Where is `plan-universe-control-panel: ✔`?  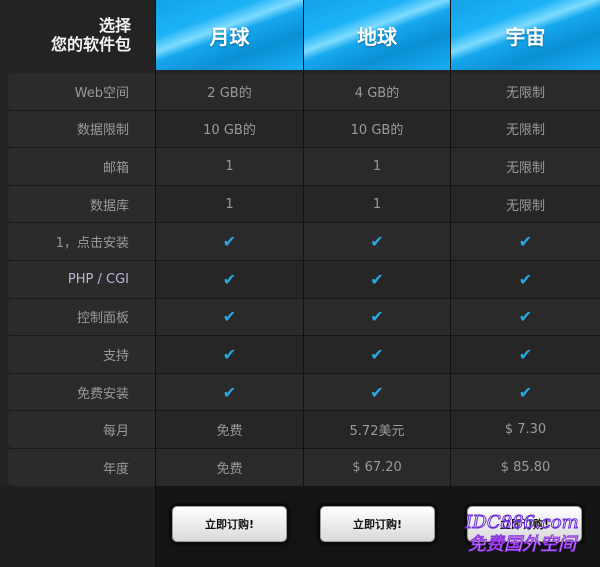
plan-universe-control-panel: ✔ is located at coordinates (525, 317).